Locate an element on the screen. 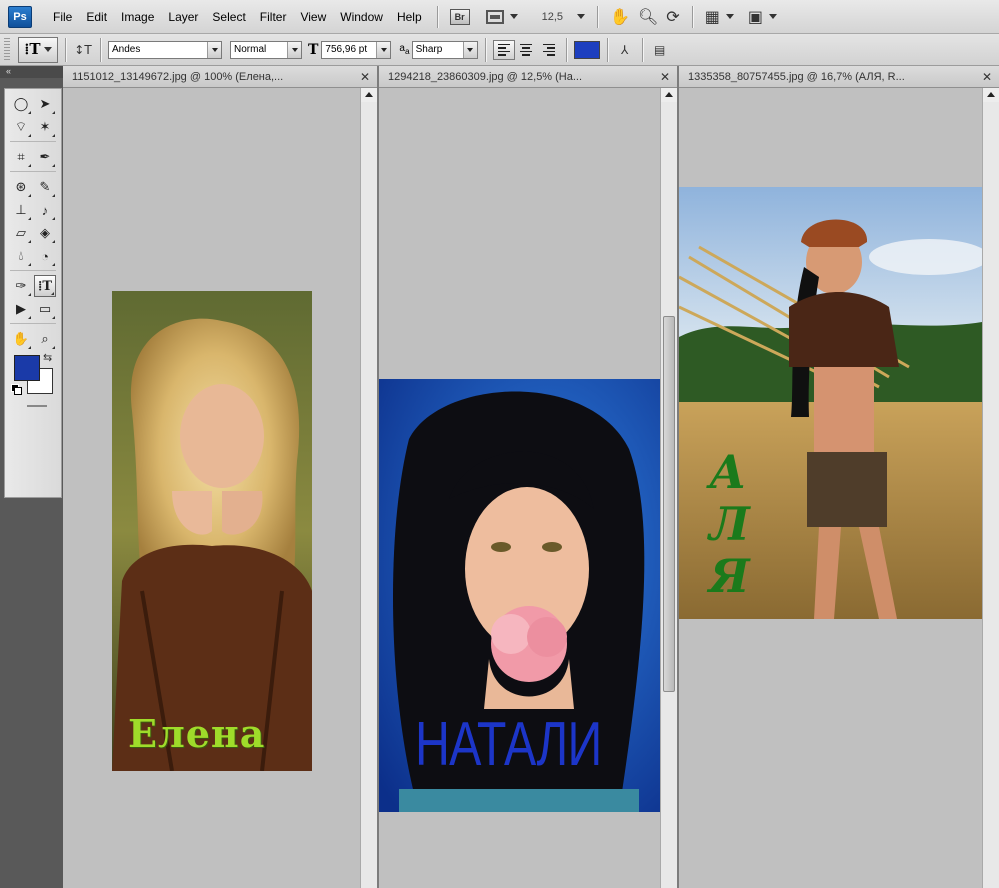  crop-tool: ⌗ is located at coordinates (21, 157).